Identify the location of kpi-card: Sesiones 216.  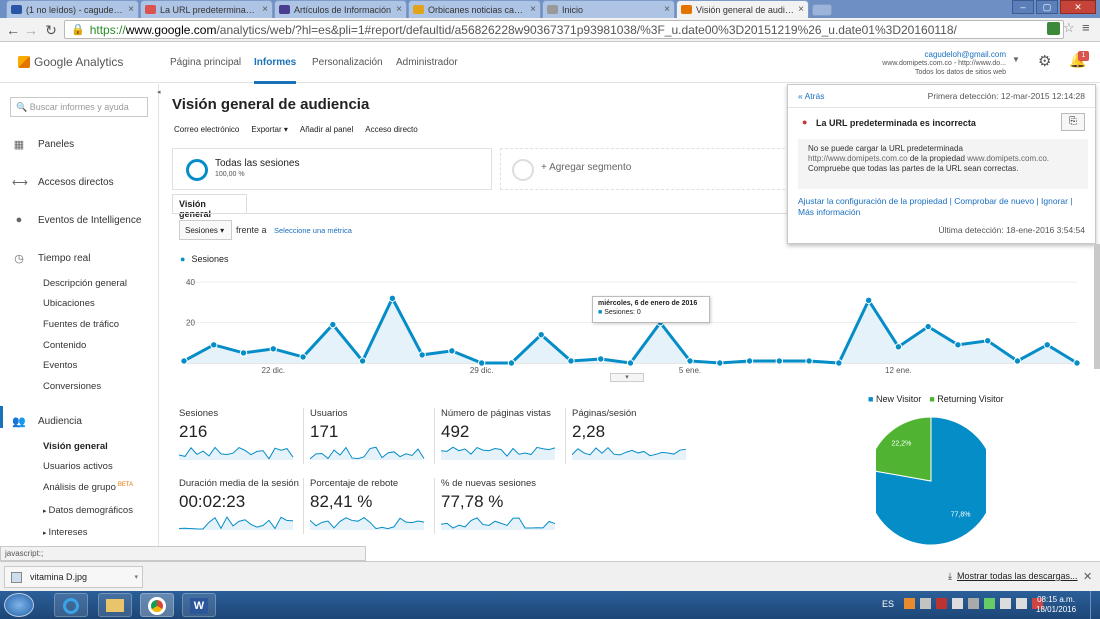
(241, 438).